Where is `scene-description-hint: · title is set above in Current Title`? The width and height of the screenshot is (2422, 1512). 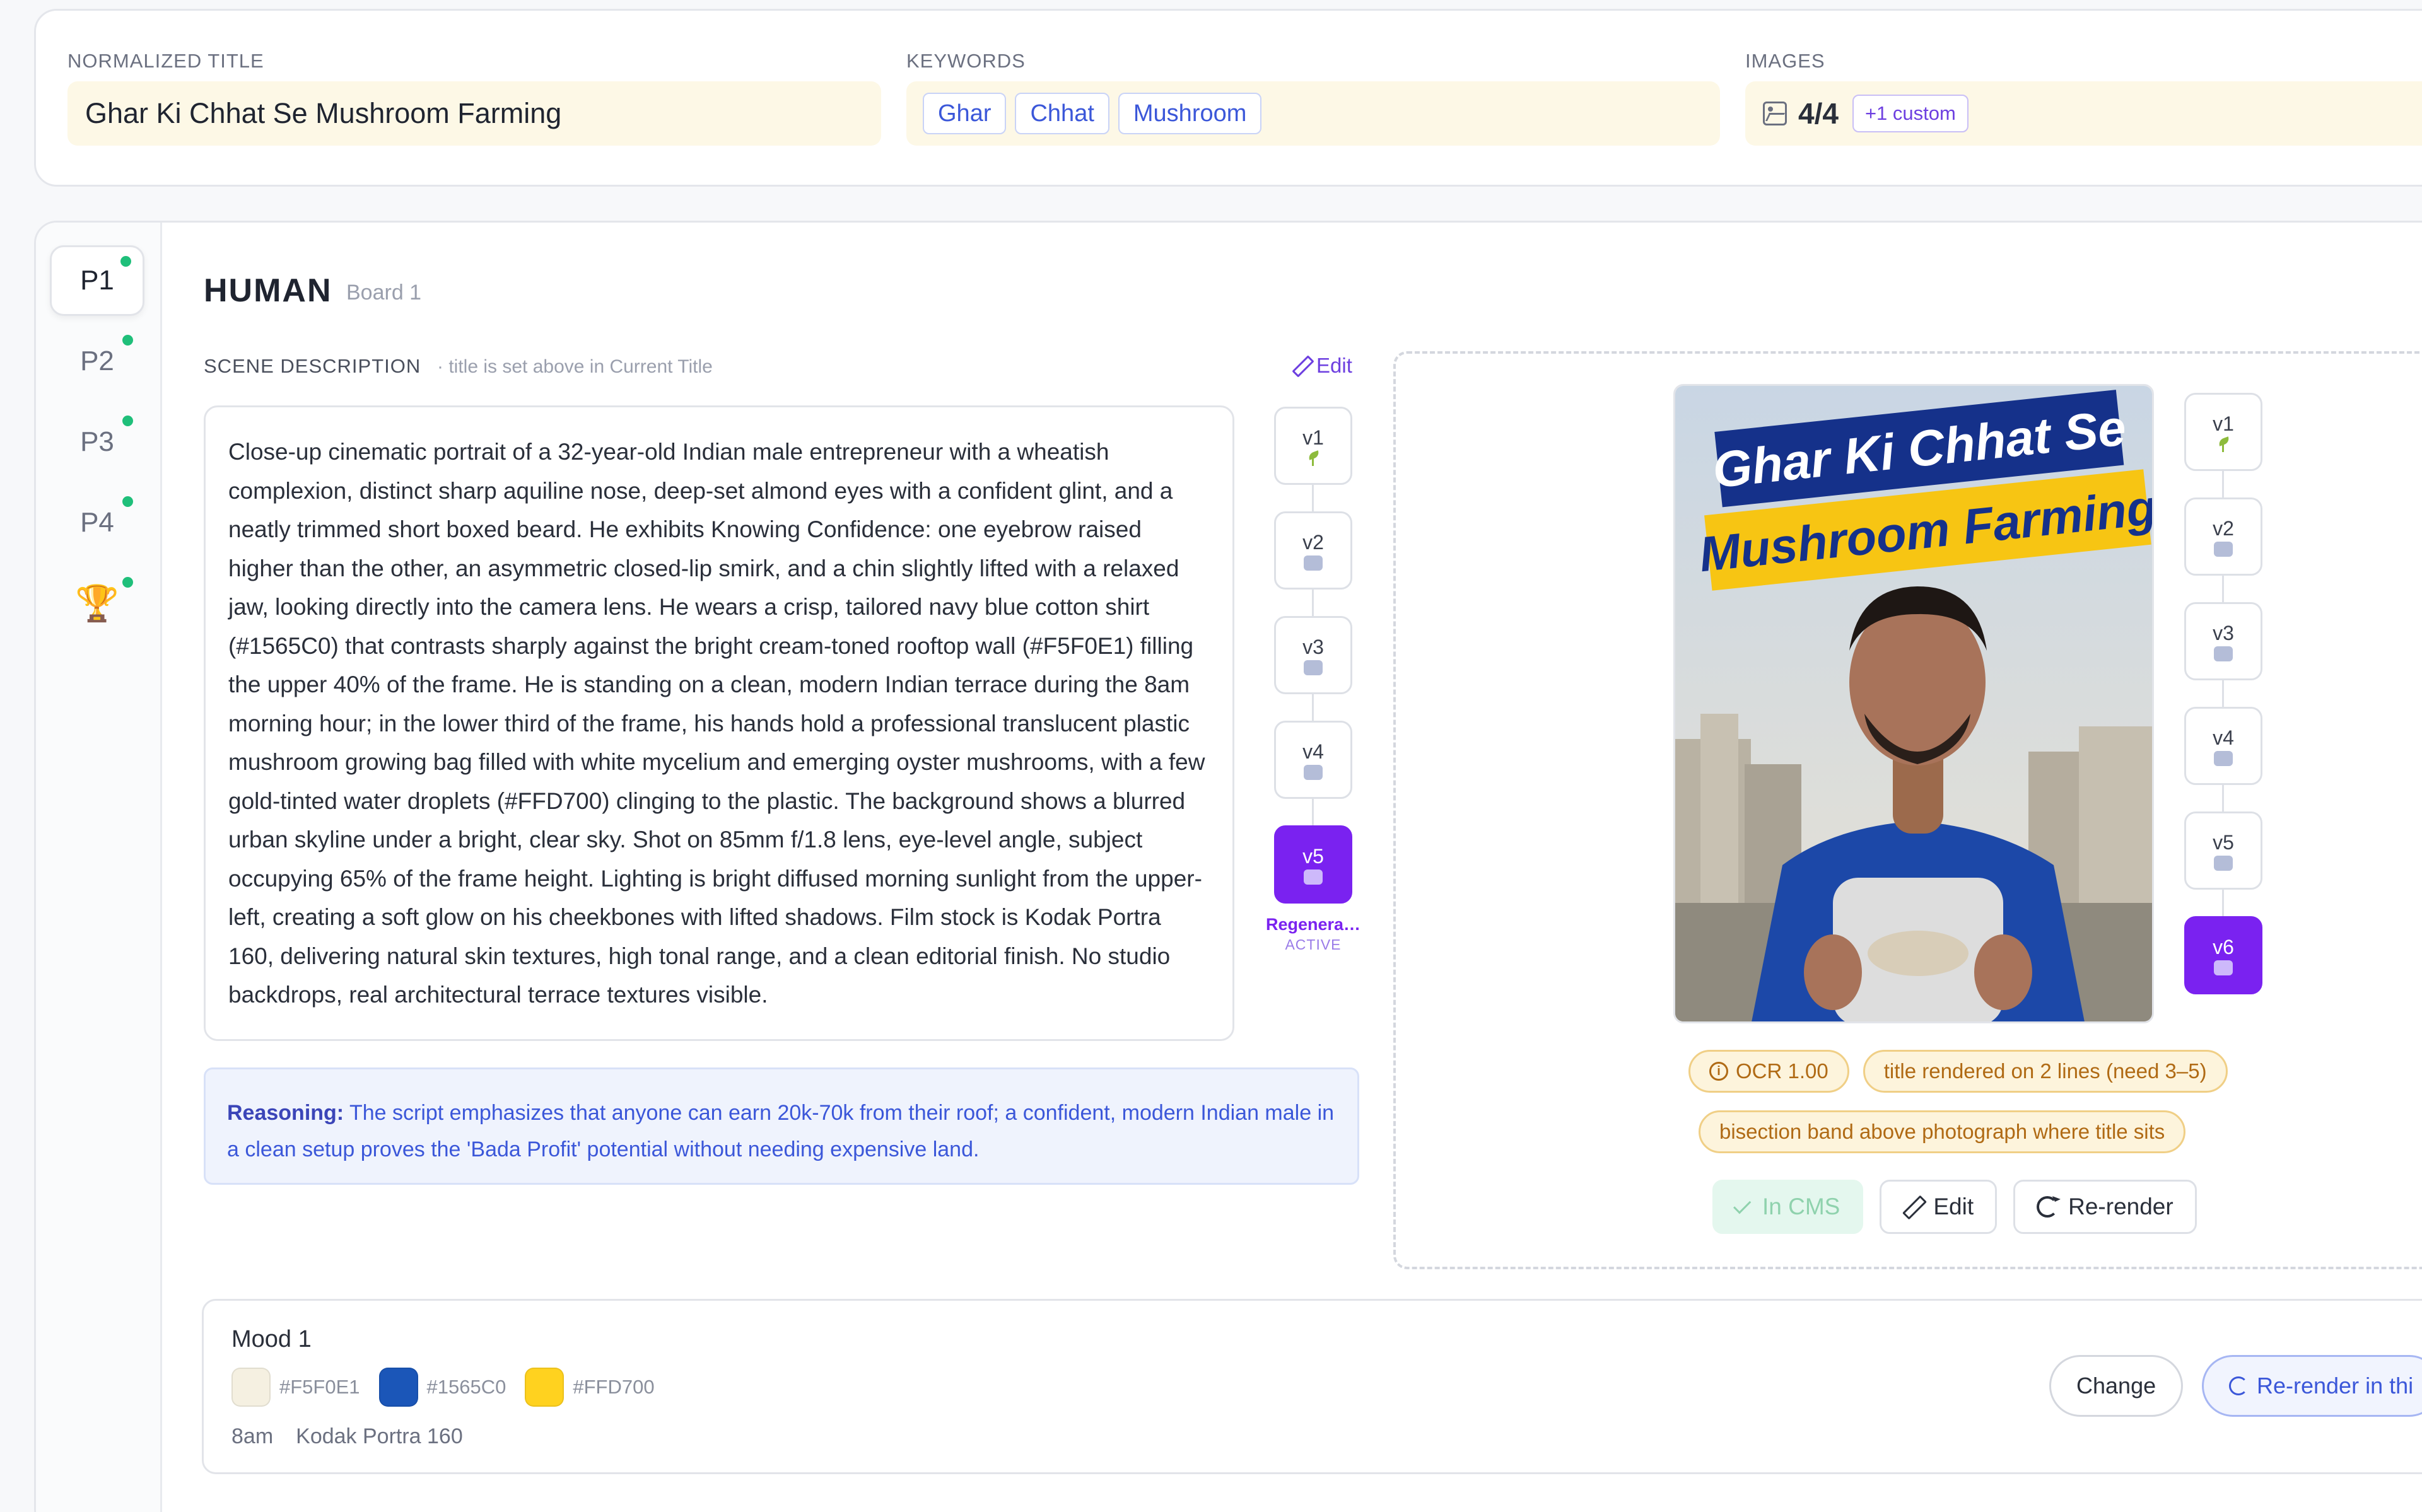 scene-description-hint: · title is set above in Current Title is located at coordinates (575, 367).